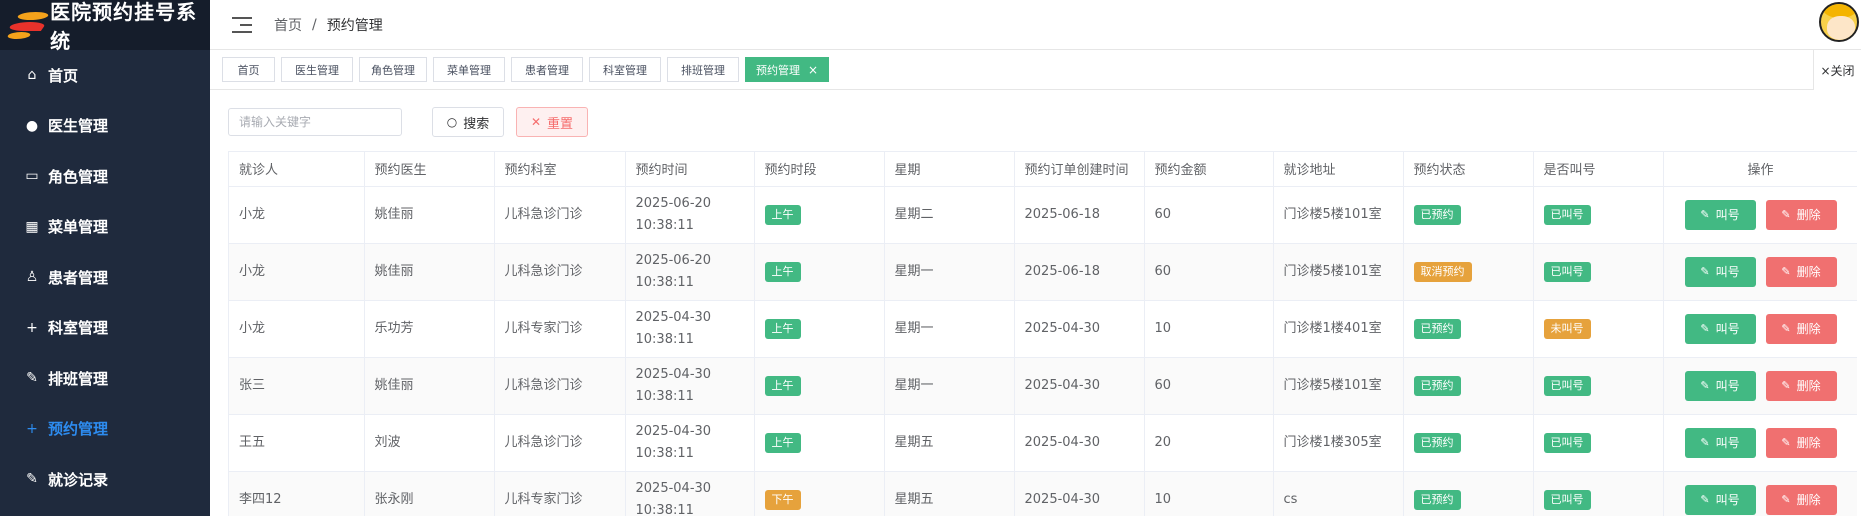  Describe the element at coordinates (78, 328) in the screenshot. I see `sidebar-item-label: 科室管理` at that location.